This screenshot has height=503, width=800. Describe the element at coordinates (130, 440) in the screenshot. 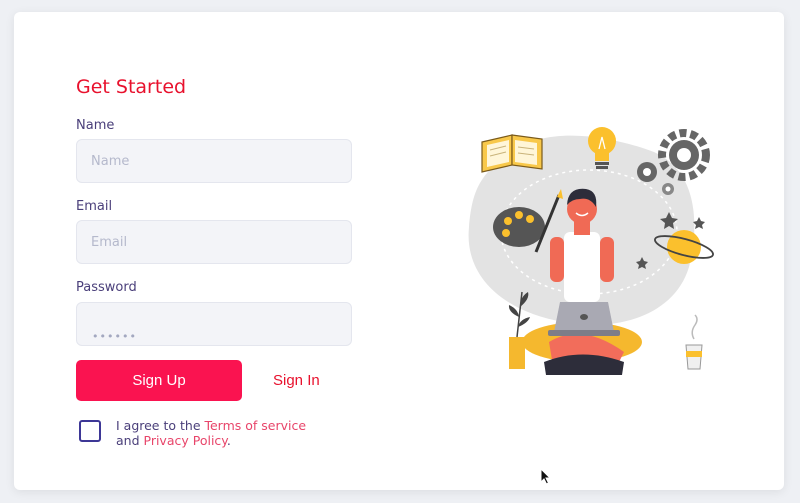

I see `agree-and: and` at that location.